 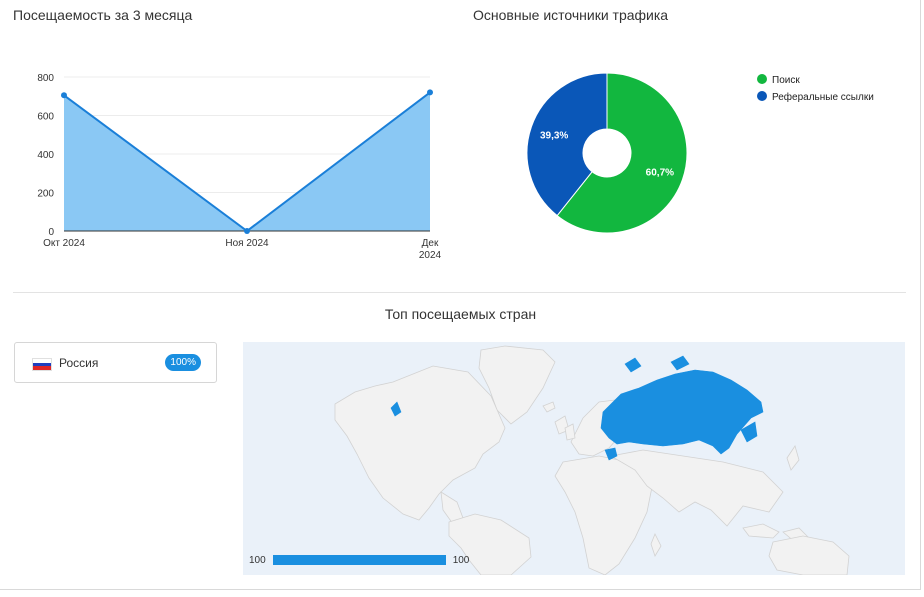 I want to click on country-percent-badge: 100%, so click(x=183, y=362).